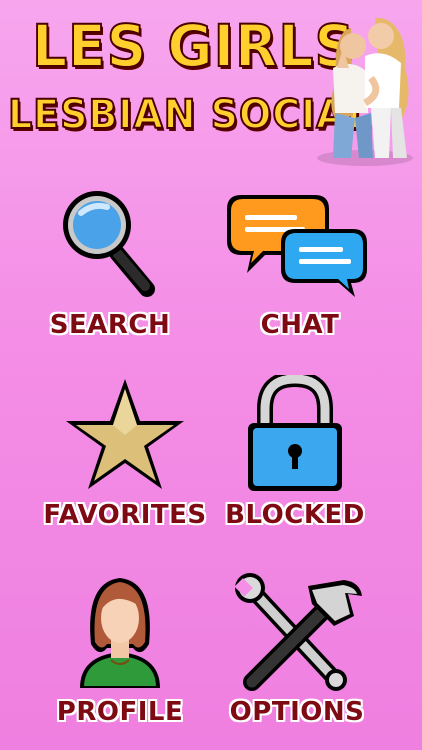 This screenshot has width=422, height=750. I want to click on menu-options-label: OPTIONS, so click(297, 712).